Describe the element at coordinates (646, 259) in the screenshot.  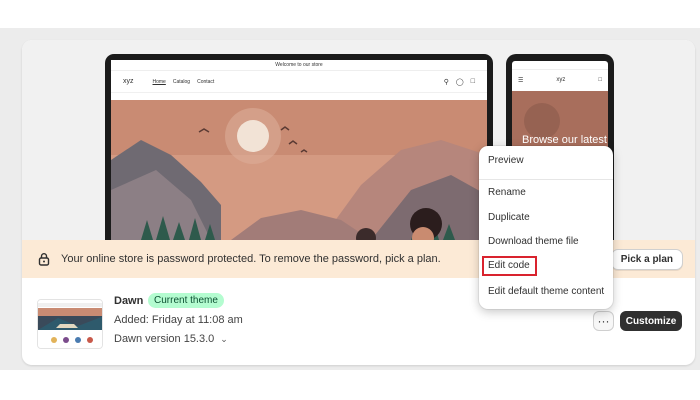
I see `pick-plan-button: Pick a plan` at that location.